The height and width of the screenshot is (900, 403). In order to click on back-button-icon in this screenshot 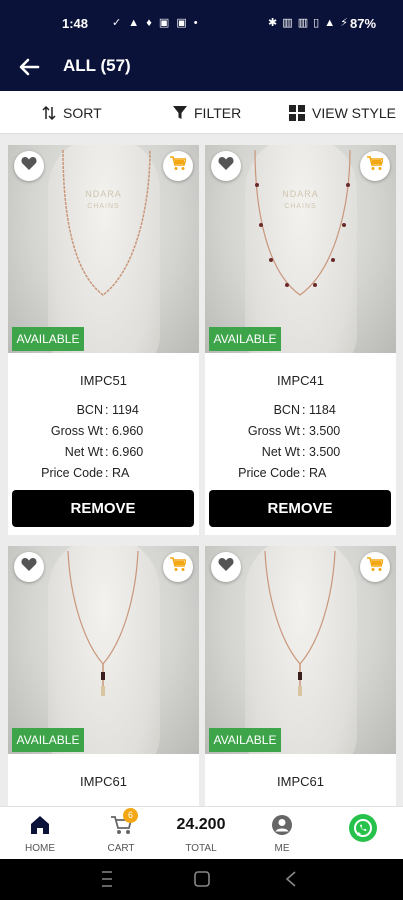, I will do `click(291, 881)`.